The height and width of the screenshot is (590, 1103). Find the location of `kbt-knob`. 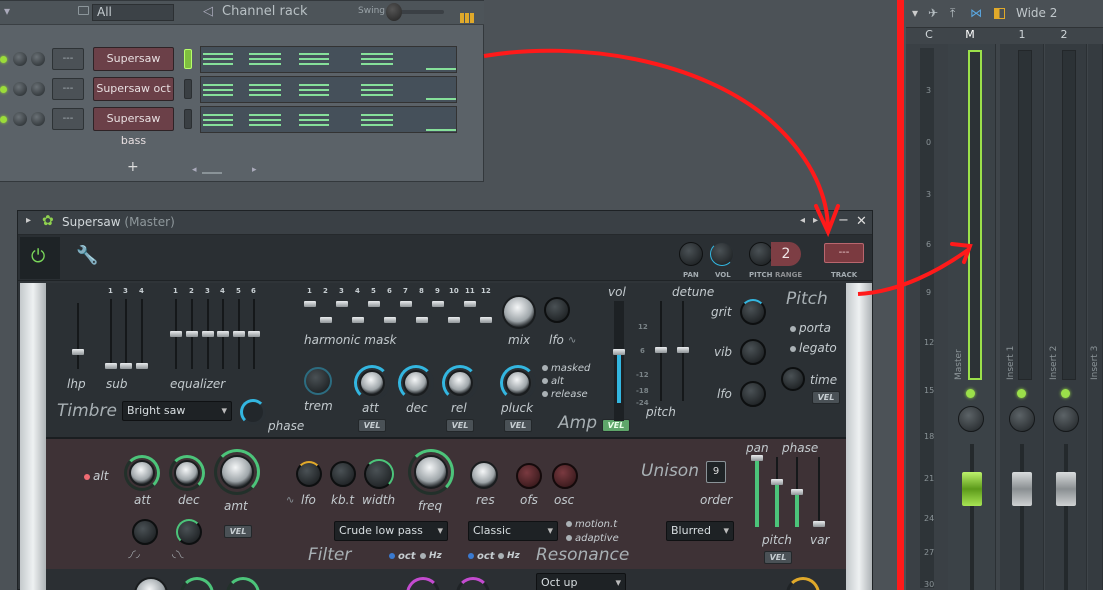

kbt-knob is located at coordinates (343, 474).